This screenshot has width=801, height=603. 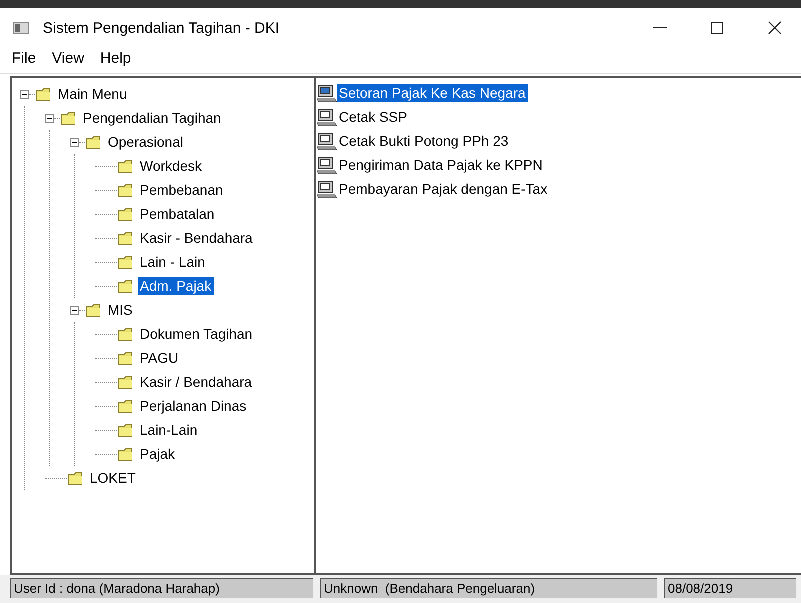 I want to click on tree-item: Kasir / Bendahara, so click(x=196, y=382).